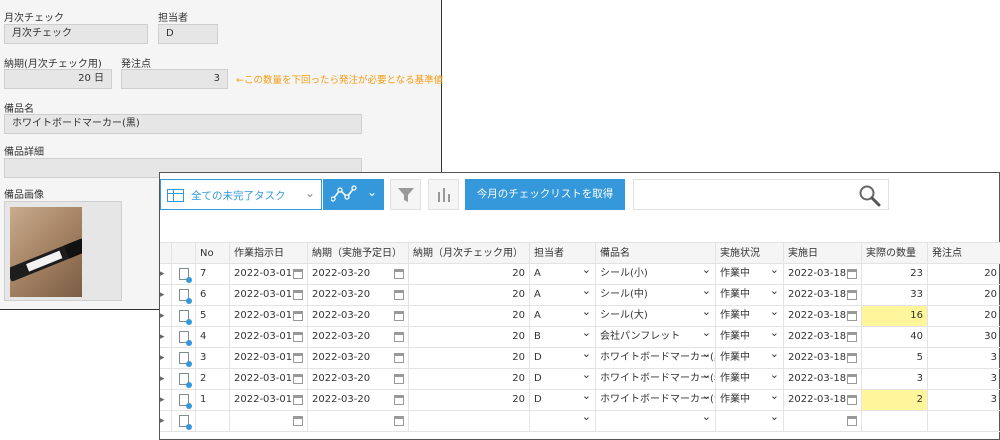 Image resolution: width=1000 pixels, height=440 pixels. What do you see at coordinates (895, 253) in the screenshot?
I see `header-actual-qty: 実際の数量` at bounding box center [895, 253].